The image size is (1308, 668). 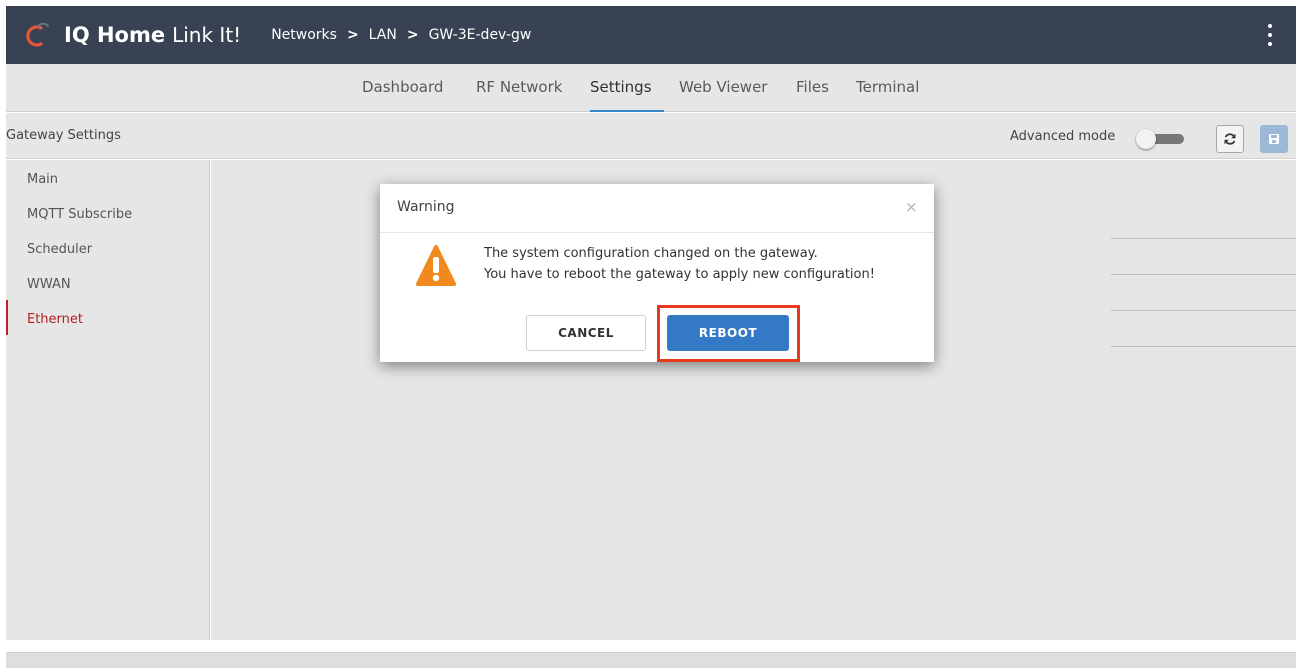 I want to click on refresh-button, so click(x=1230, y=139).